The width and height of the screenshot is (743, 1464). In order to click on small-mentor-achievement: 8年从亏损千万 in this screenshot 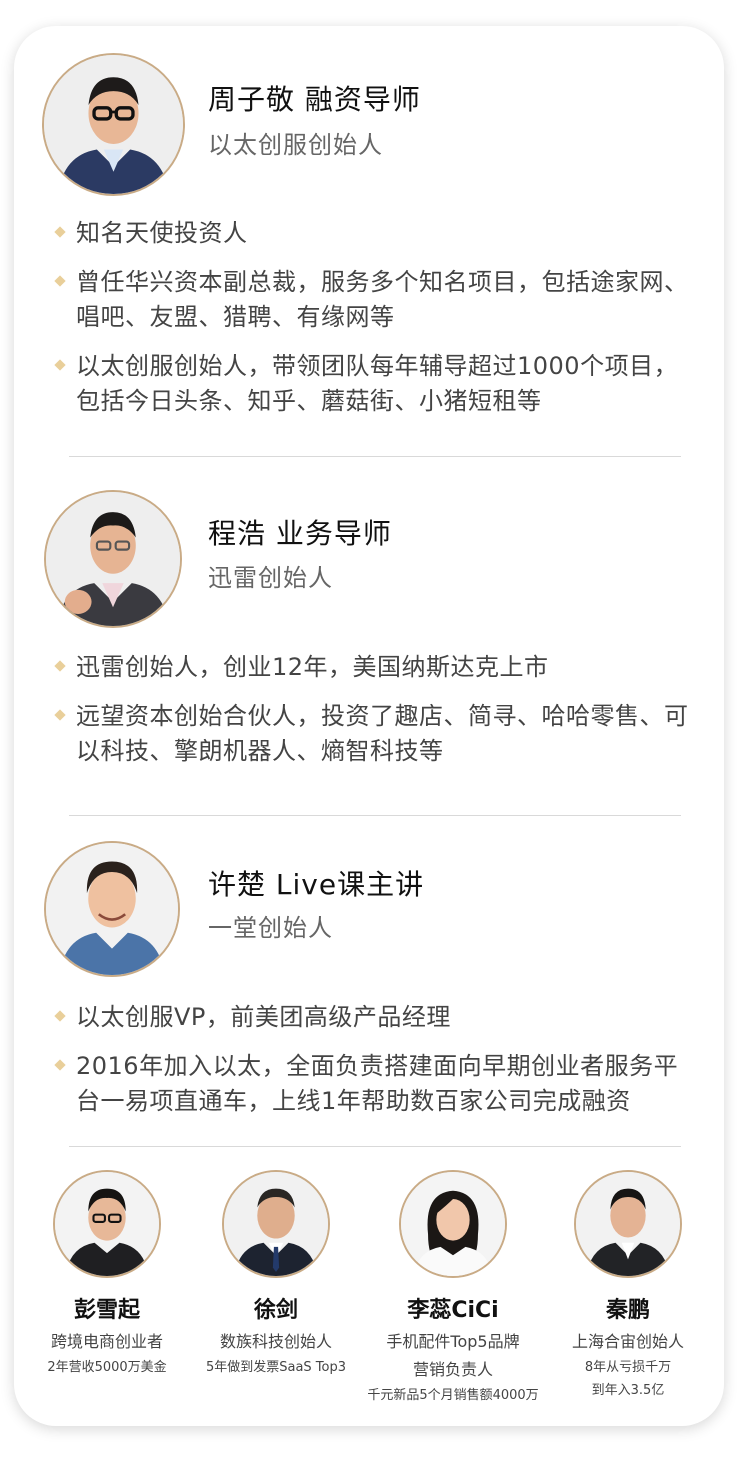, I will do `click(628, 1367)`.